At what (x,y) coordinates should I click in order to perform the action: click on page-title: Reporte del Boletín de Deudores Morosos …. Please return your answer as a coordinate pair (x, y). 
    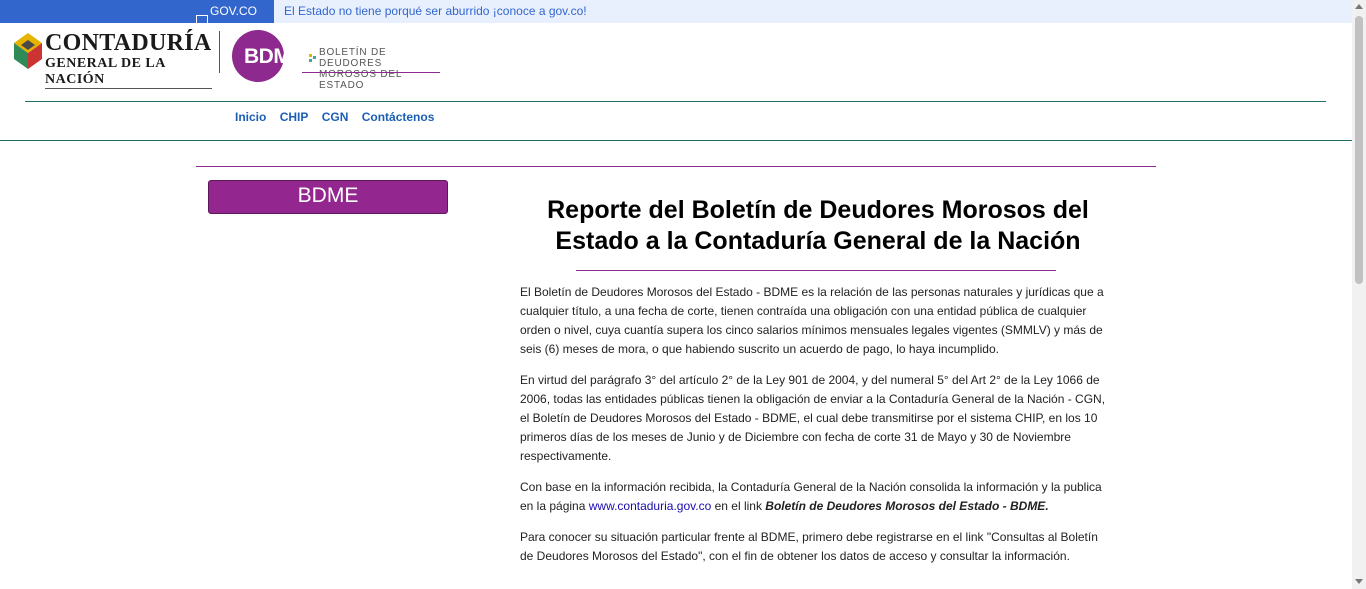
    Looking at the image, I should click on (818, 225).